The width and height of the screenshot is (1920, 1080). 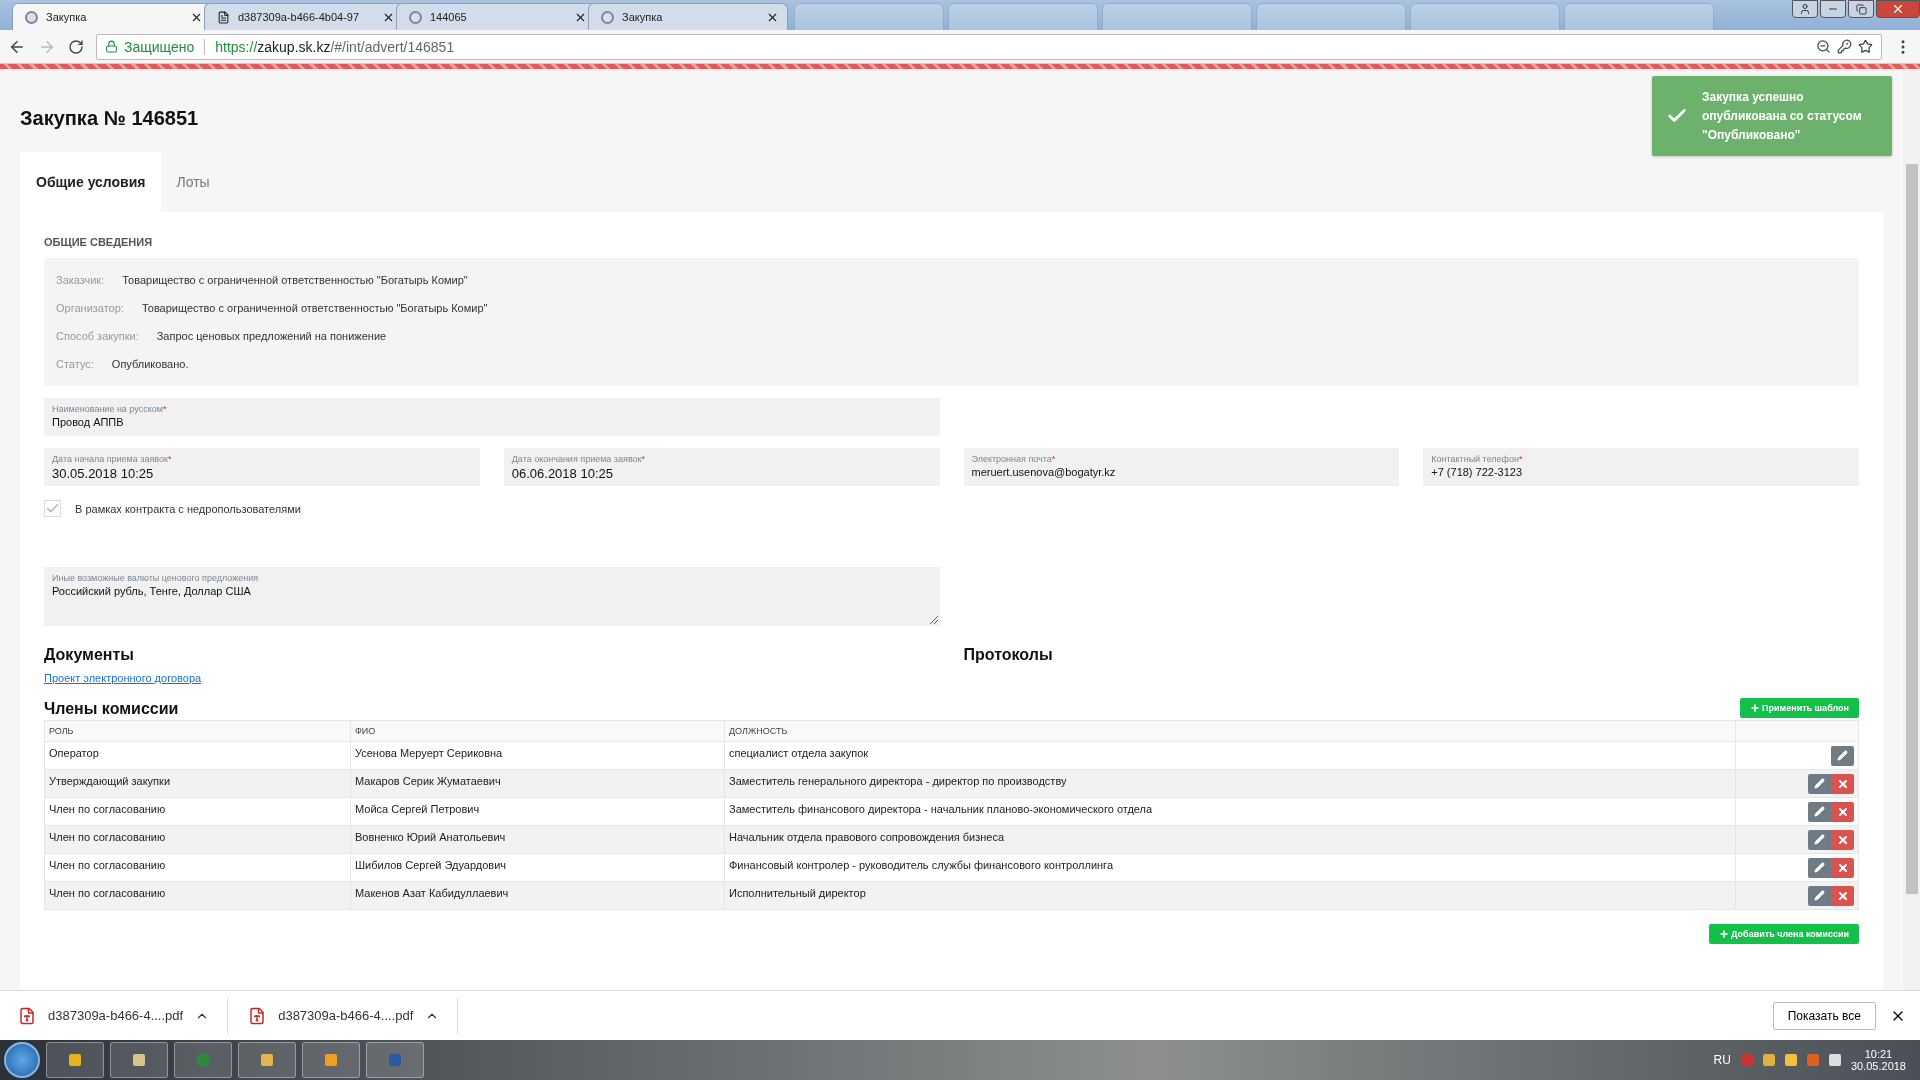 What do you see at coordinates (197, 755) in the screenshot?
I see `table-cell: Оператор` at bounding box center [197, 755].